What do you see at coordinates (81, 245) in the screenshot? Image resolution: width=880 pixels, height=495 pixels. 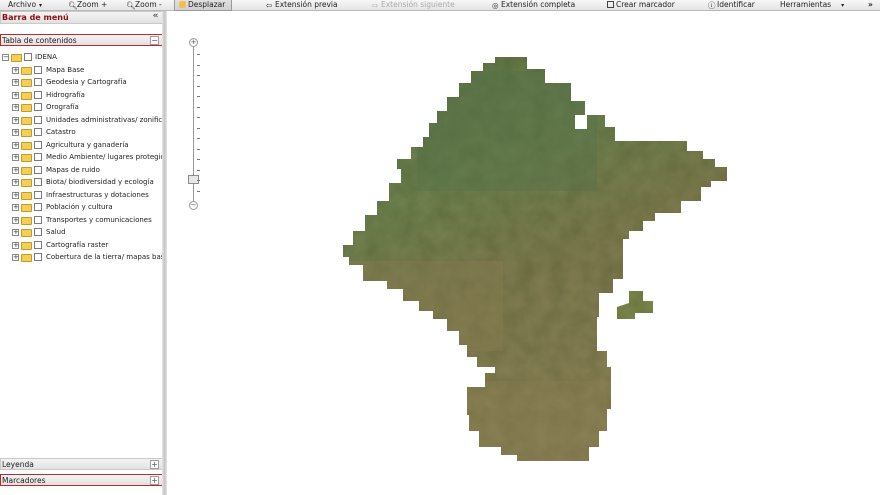 I see `layer-node: + Cartografía raster` at bounding box center [81, 245].